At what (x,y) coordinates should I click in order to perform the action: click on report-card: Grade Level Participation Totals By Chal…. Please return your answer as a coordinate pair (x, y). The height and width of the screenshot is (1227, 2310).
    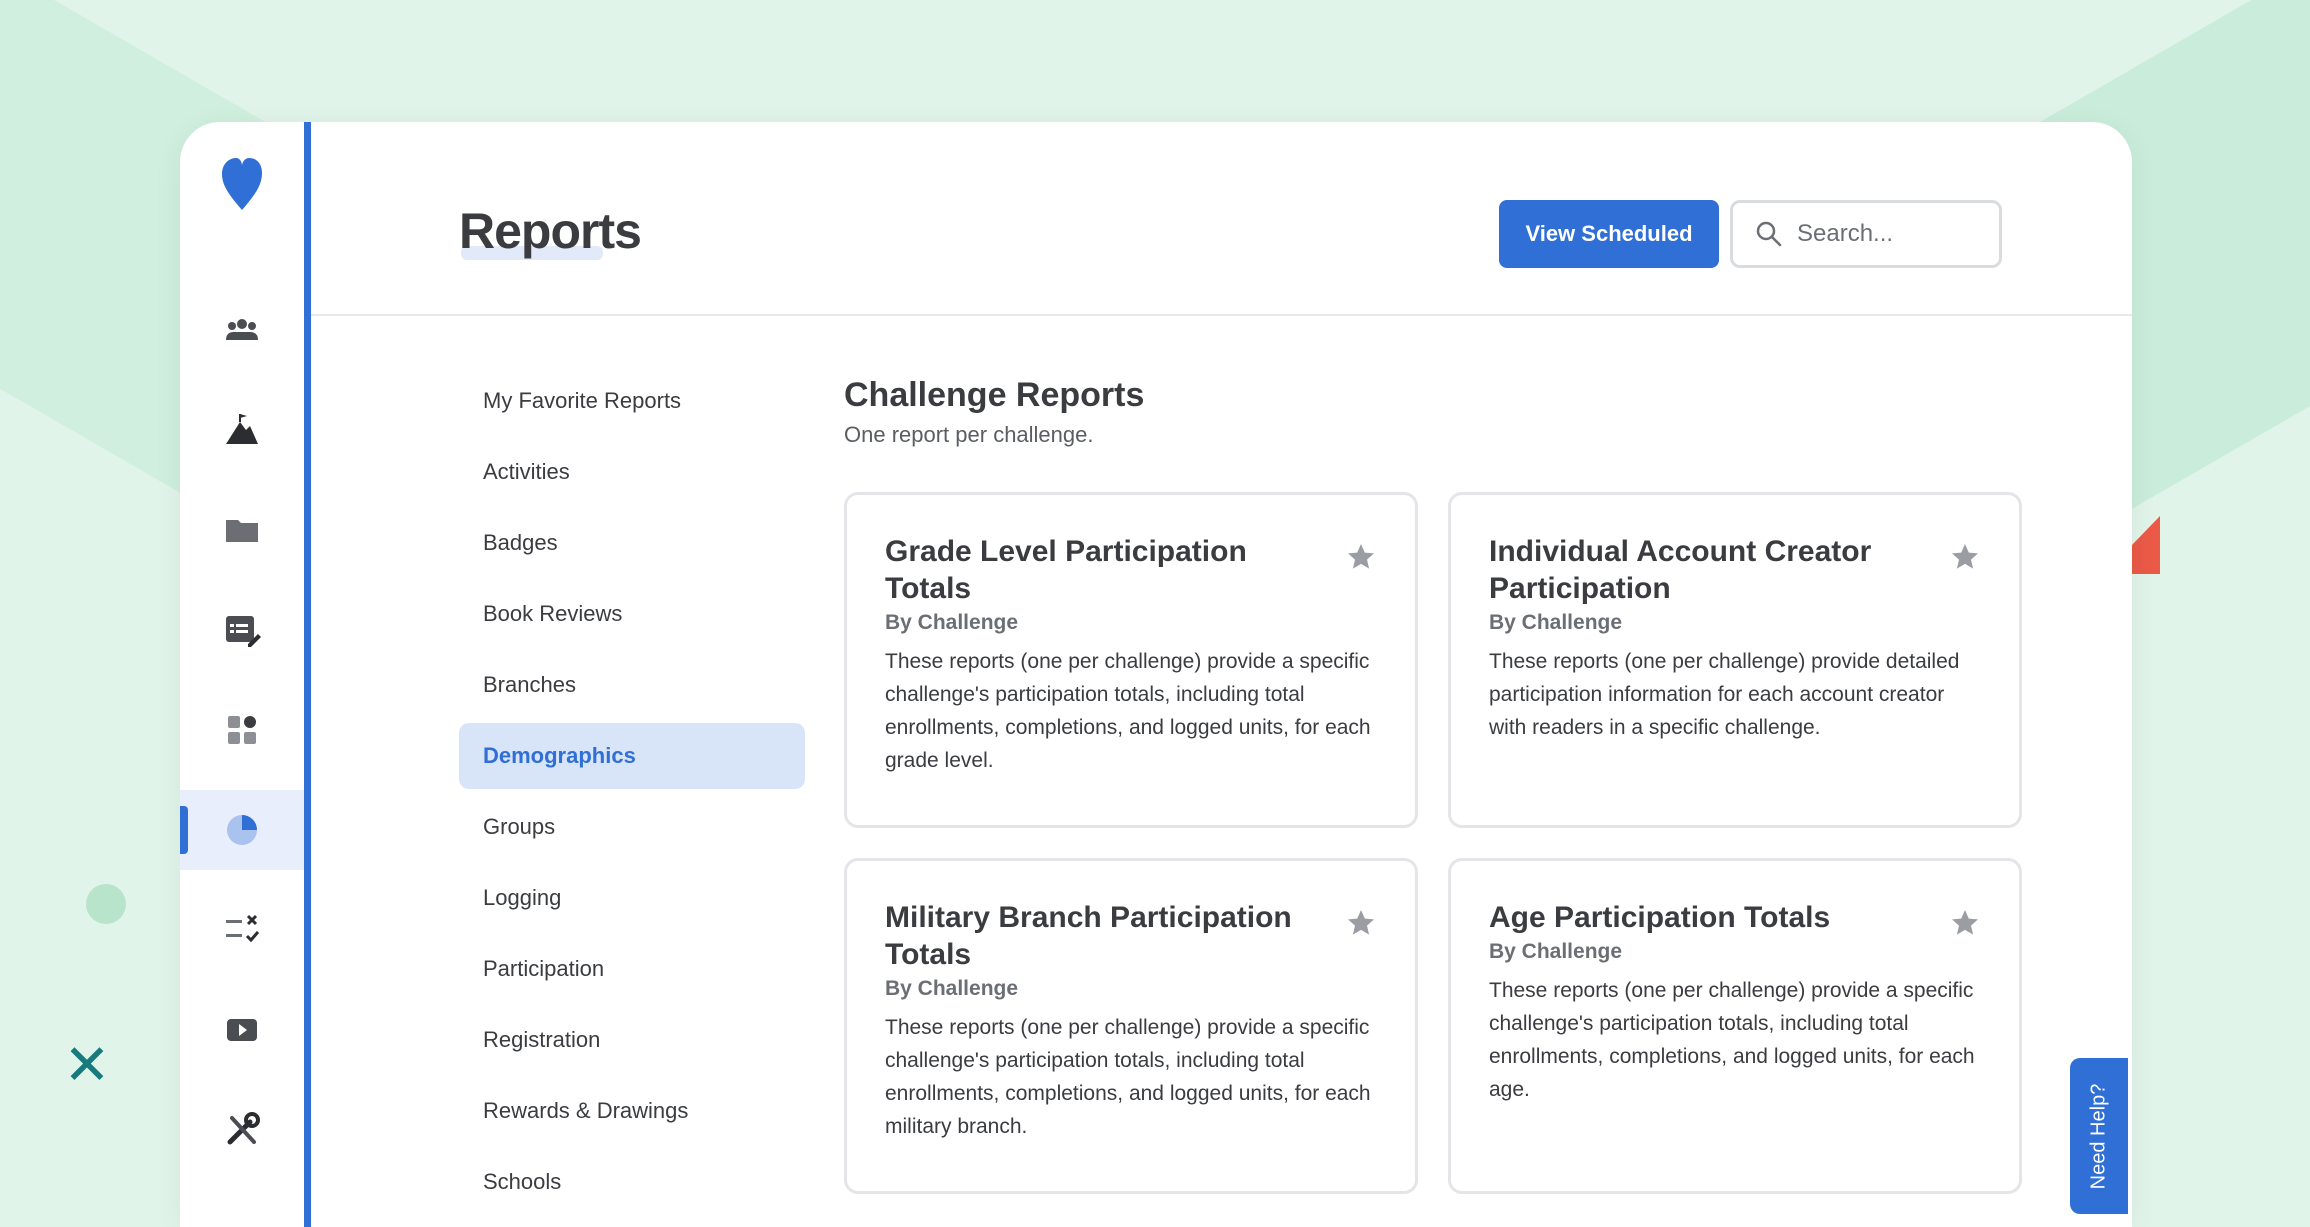
    Looking at the image, I should click on (1131, 660).